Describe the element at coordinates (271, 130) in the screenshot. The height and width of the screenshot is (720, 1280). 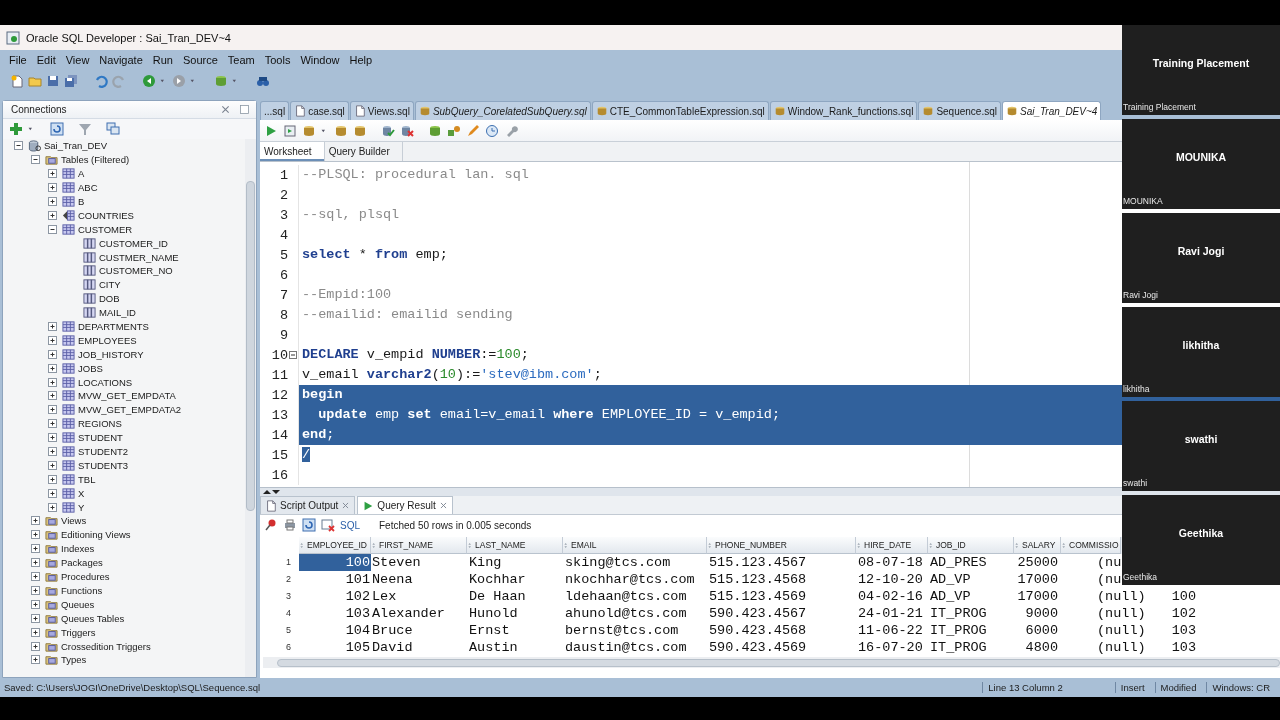
I see `play-icon` at that location.